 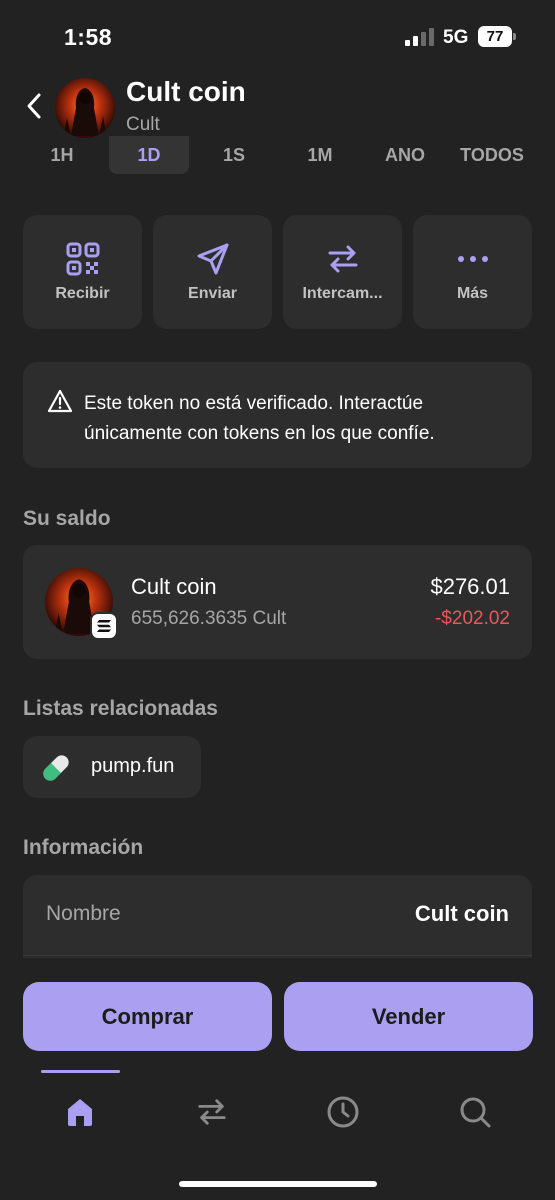 I want to click on network-type: 5G, so click(x=456, y=37).